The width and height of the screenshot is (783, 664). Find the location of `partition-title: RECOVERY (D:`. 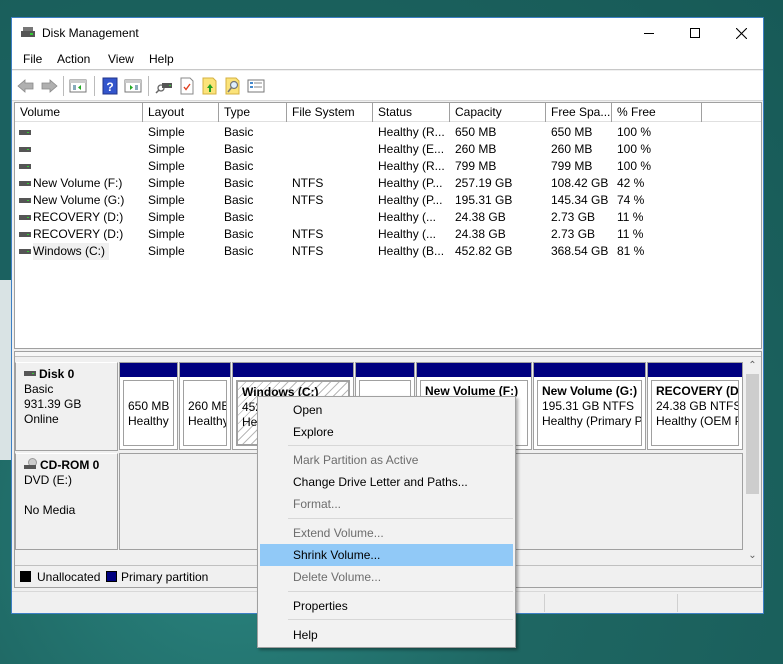

partition-title: RECOVERY (D: is located at coordinates (697, 391).